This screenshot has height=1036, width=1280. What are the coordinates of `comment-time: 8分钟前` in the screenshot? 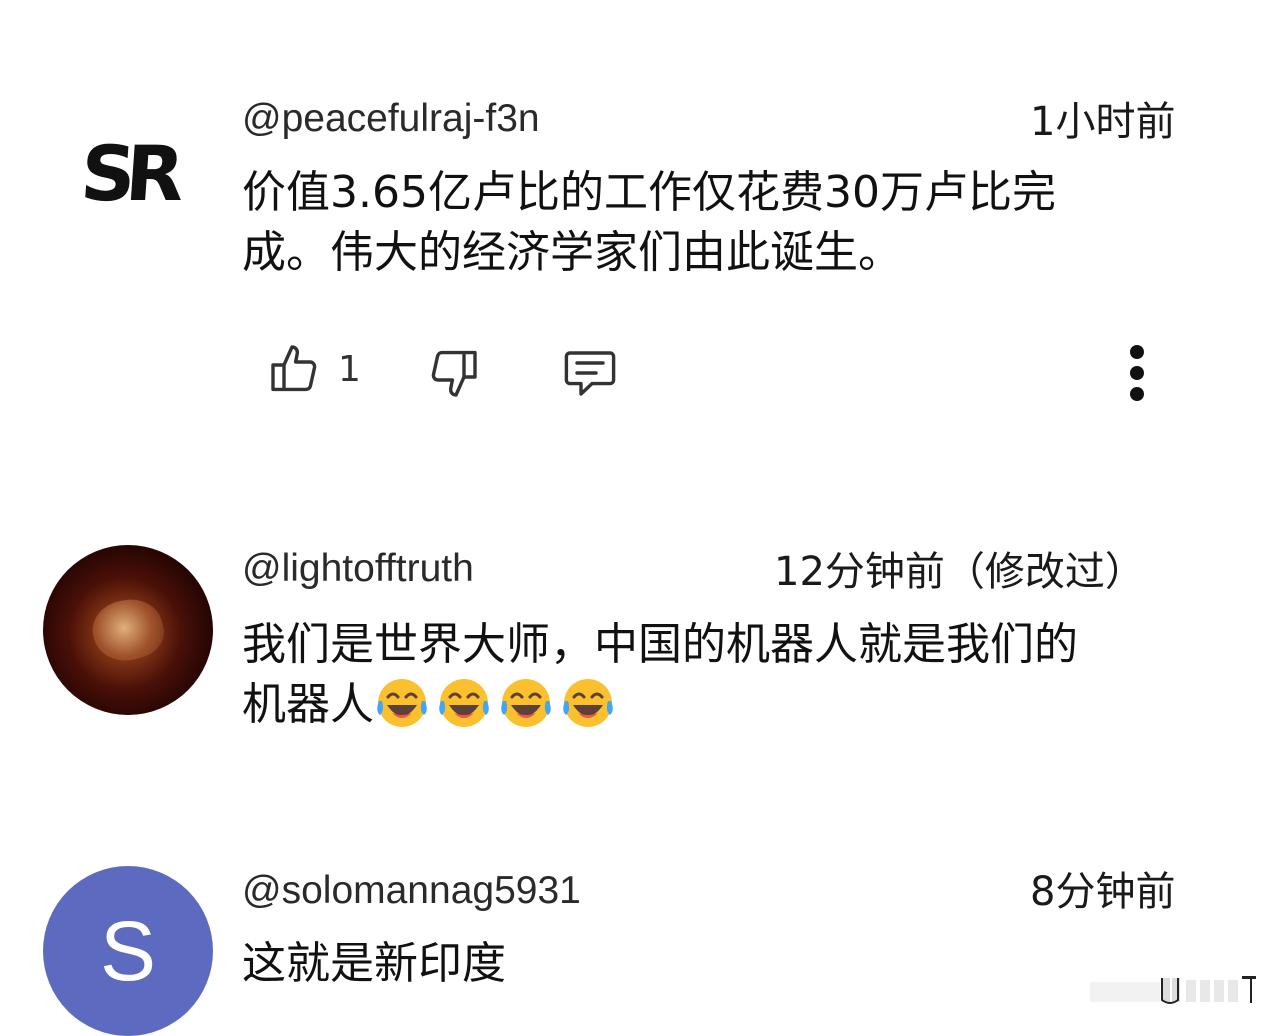 It's located at (1103, 892).